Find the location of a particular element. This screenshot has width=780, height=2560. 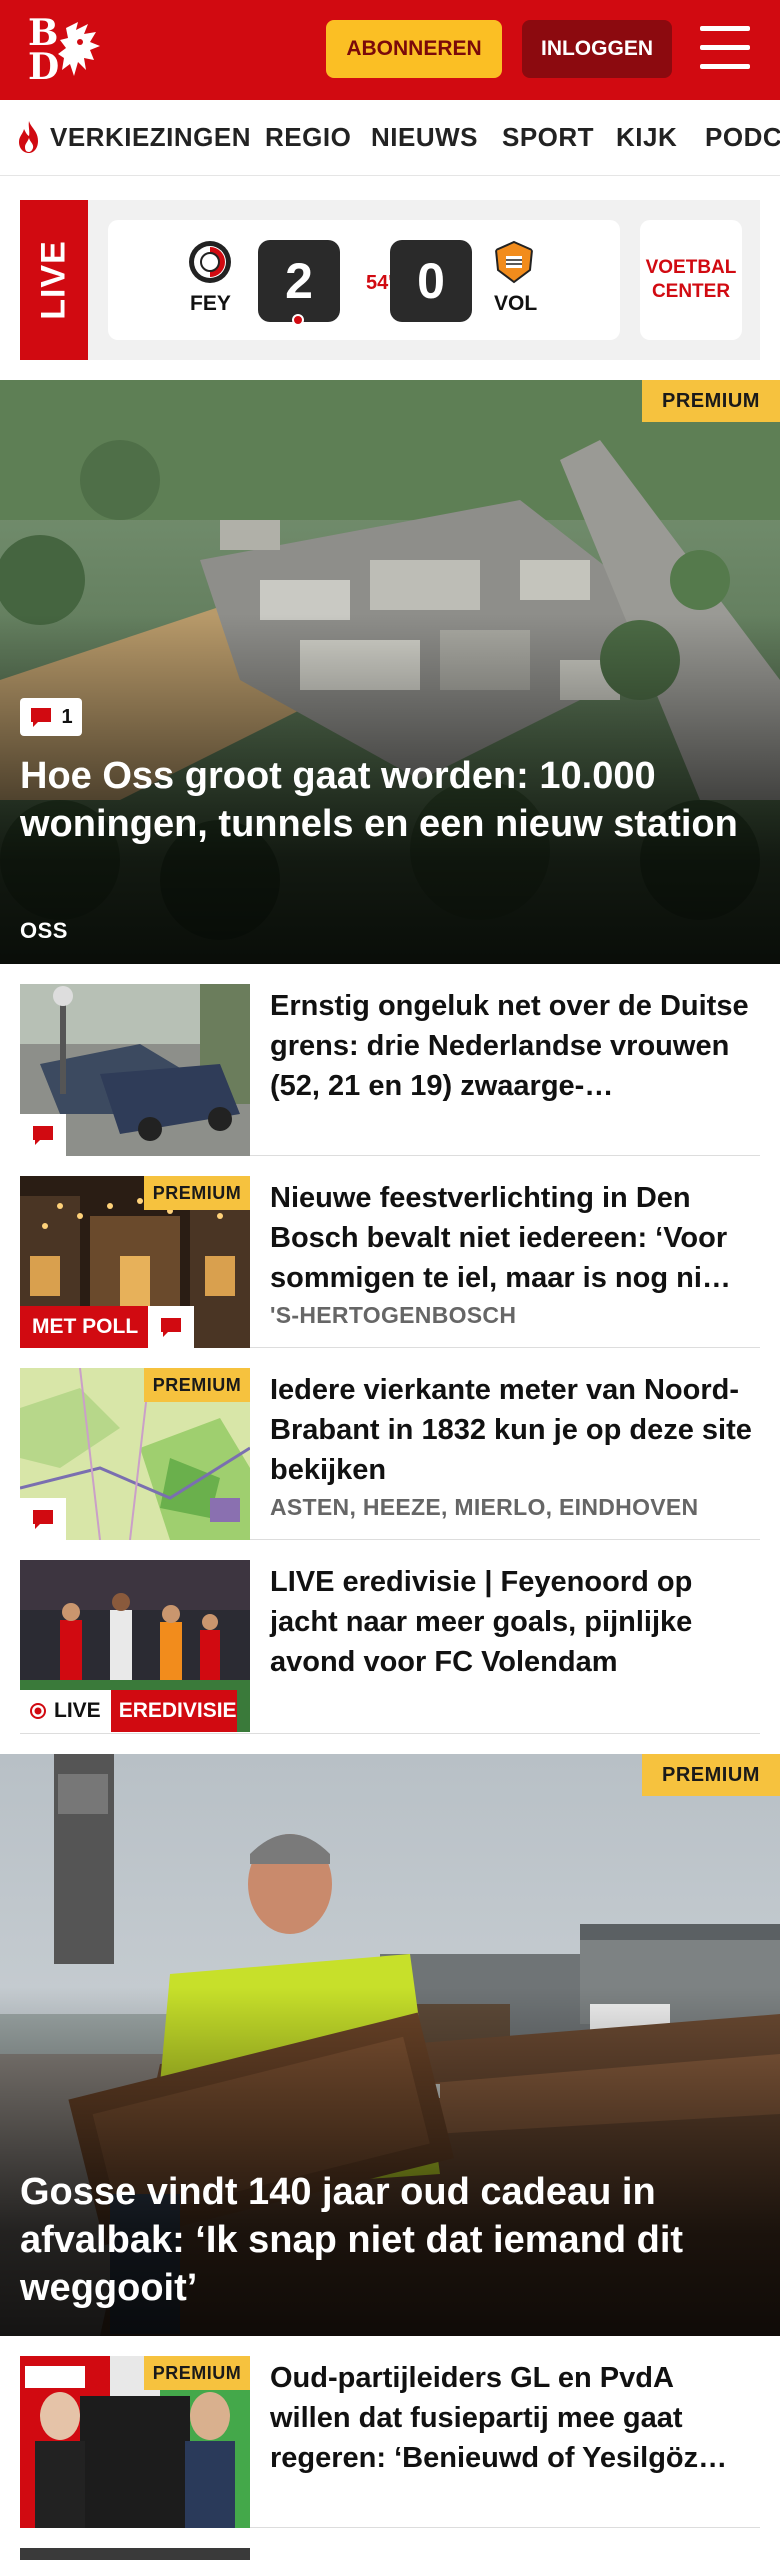

nav-item-podcast: PODCAST is located at coordinates (742, 137).